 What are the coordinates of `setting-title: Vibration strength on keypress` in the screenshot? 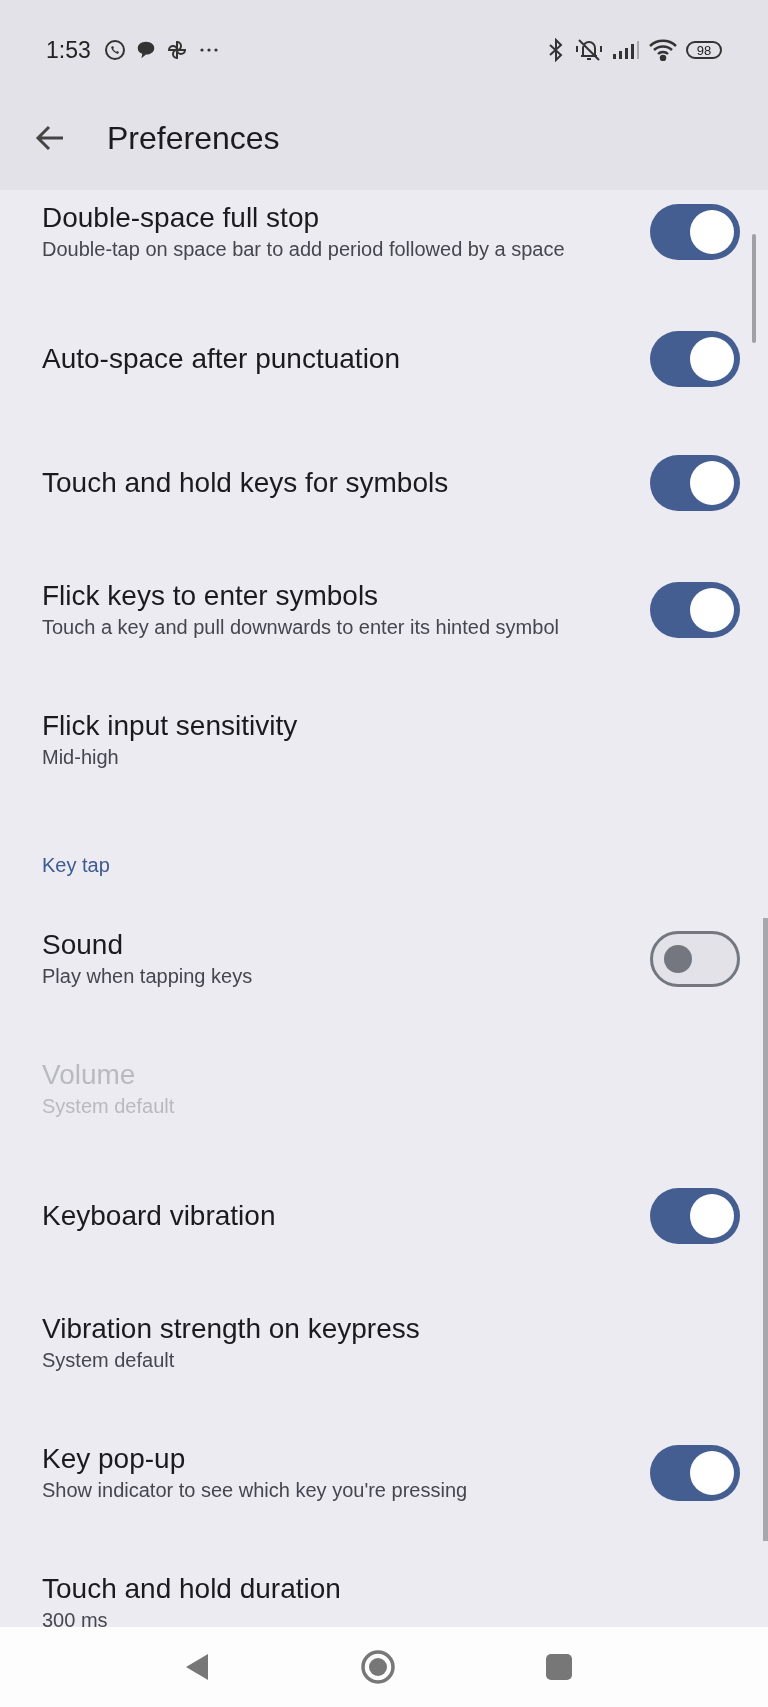 It's located at (231, 1329).